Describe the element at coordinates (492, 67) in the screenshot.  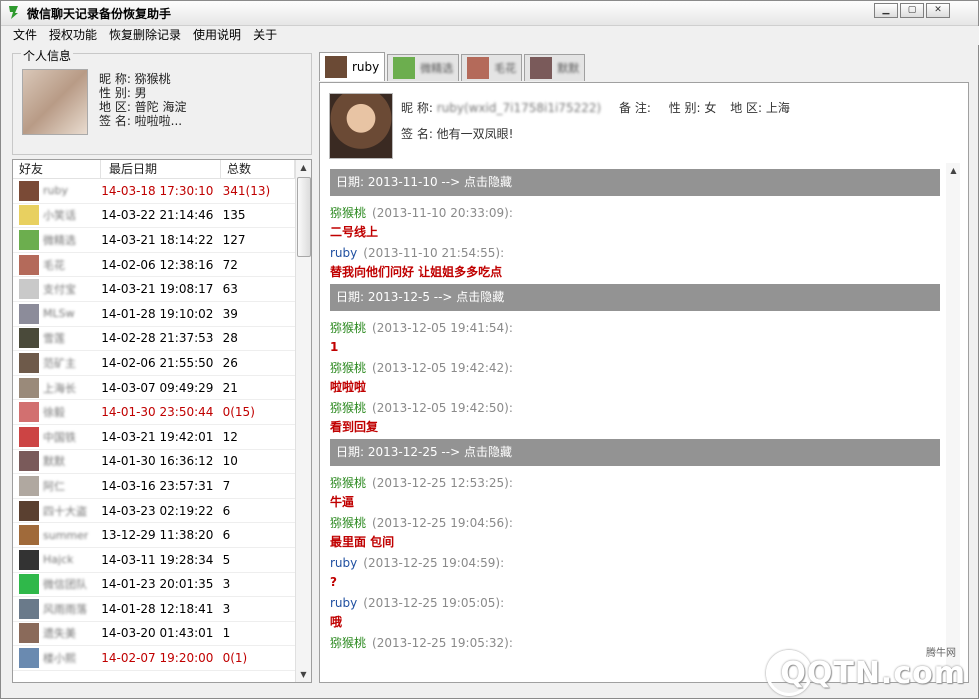
I see `chat-tab: 毛花` at that location.